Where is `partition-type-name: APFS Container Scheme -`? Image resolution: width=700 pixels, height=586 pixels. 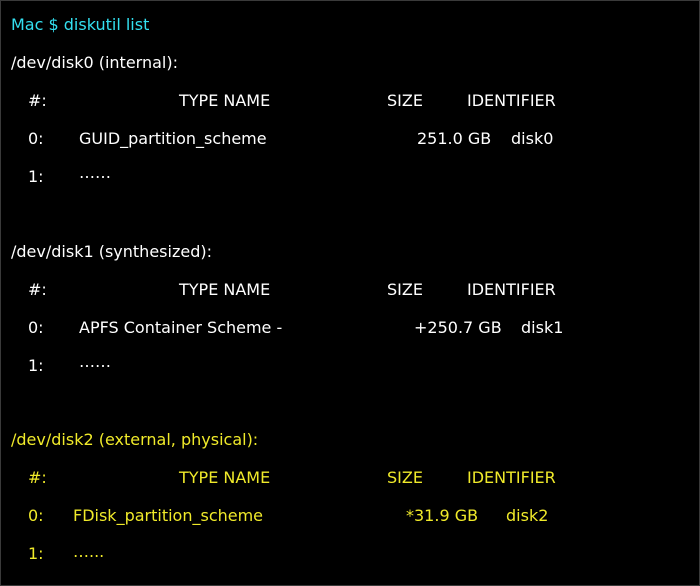
partition-type-name: APFS Container Scheme - is located at coordinates (181, 327).